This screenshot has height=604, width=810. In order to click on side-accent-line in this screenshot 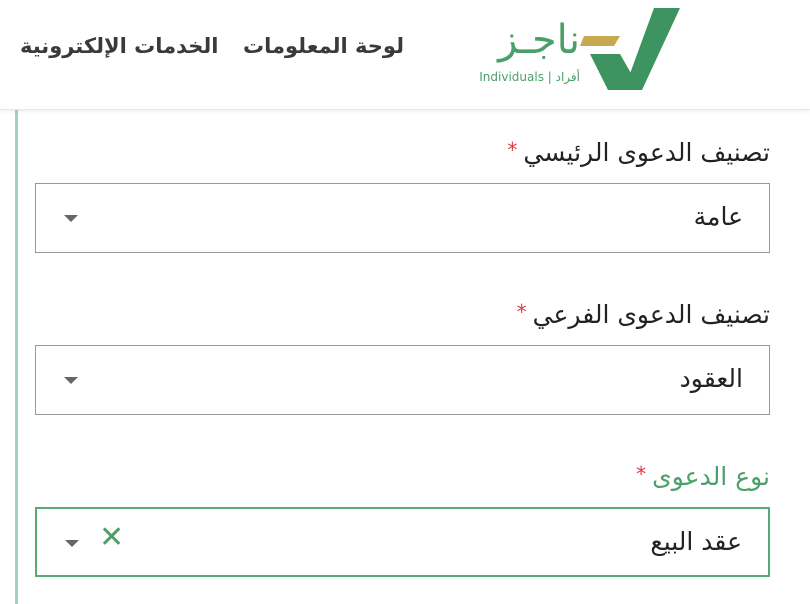, I will do `click(16, 357)`.